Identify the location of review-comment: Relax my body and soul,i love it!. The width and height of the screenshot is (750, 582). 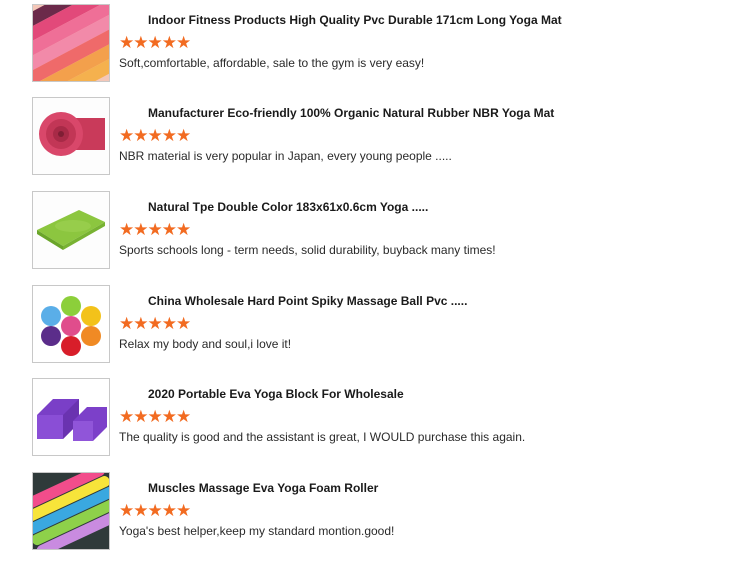
(205, 344).